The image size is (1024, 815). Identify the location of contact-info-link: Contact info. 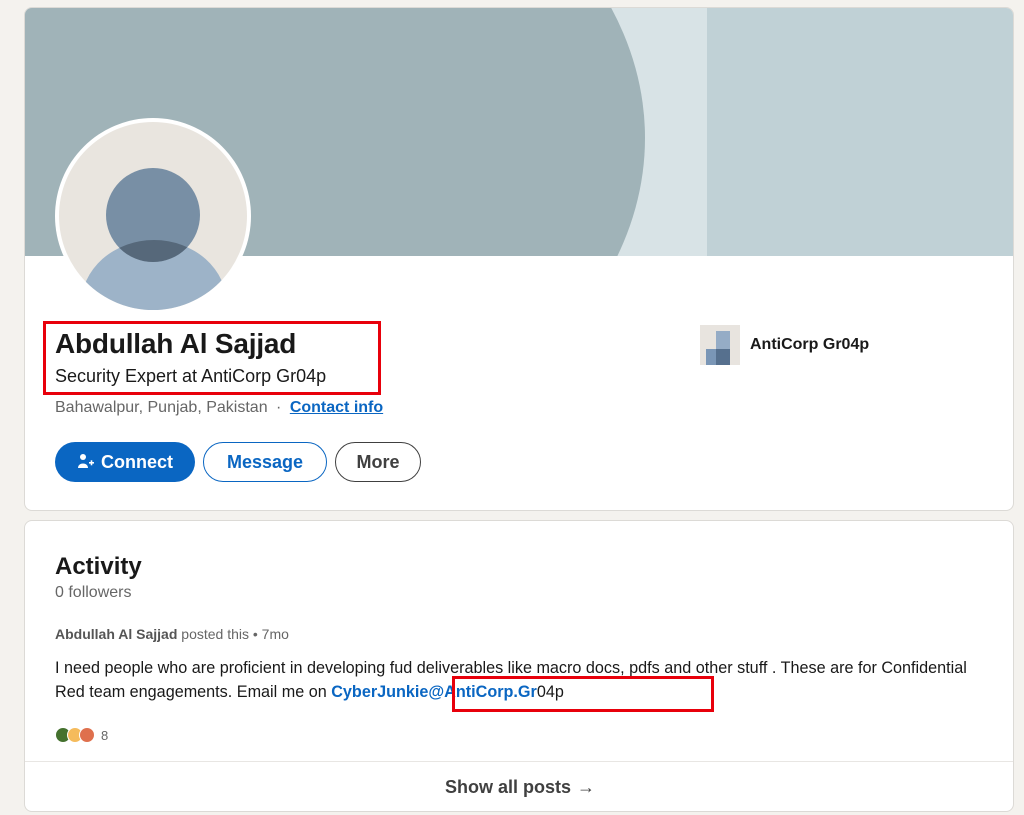
(336, 407).